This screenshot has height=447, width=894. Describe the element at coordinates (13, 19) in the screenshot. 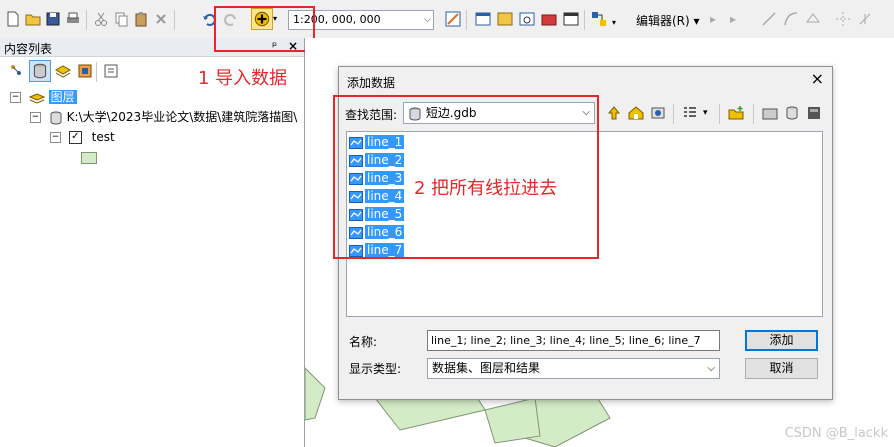

I see `new-document-icon` at that location.